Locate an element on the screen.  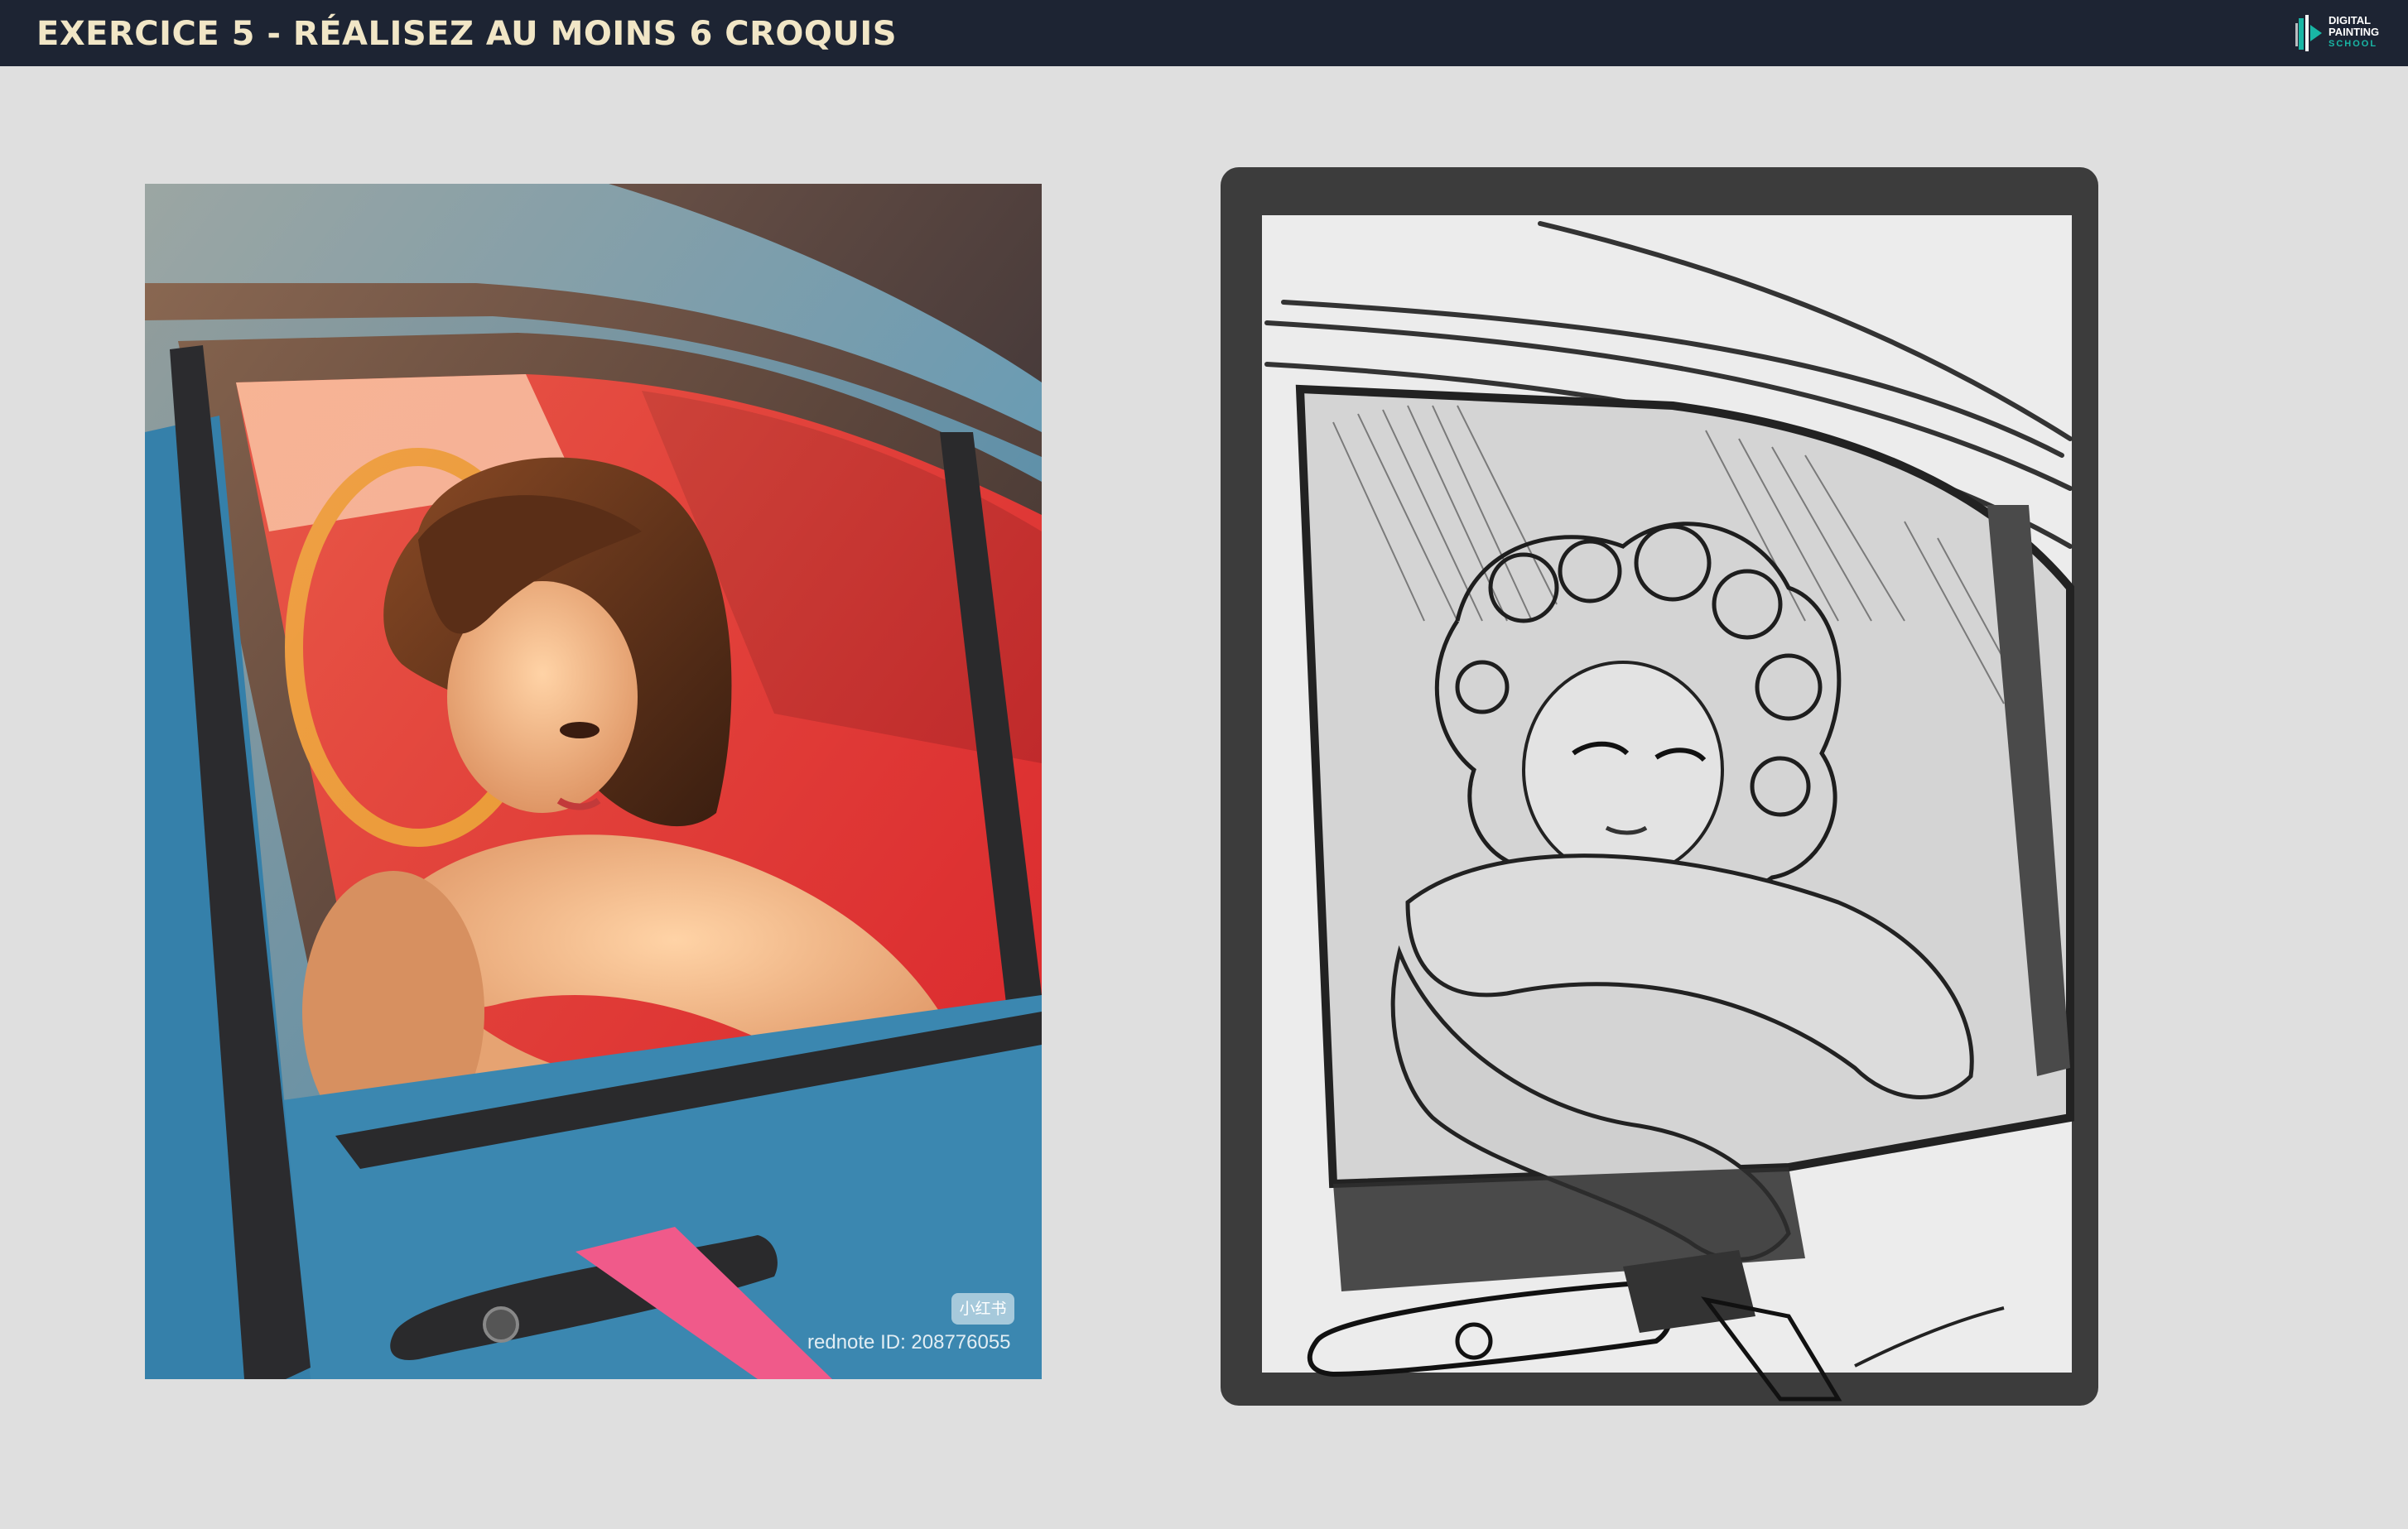
logo-text: DIGITAL PAINTING SCHOOL is located at coordinates (2354, 32).